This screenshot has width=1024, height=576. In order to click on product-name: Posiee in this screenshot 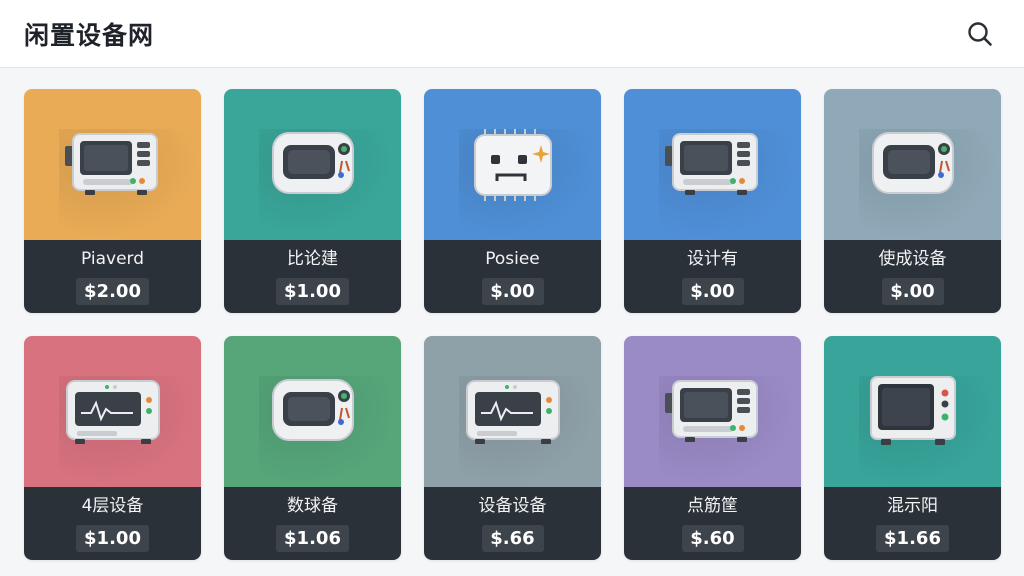, I will do `click(512, 259)`.